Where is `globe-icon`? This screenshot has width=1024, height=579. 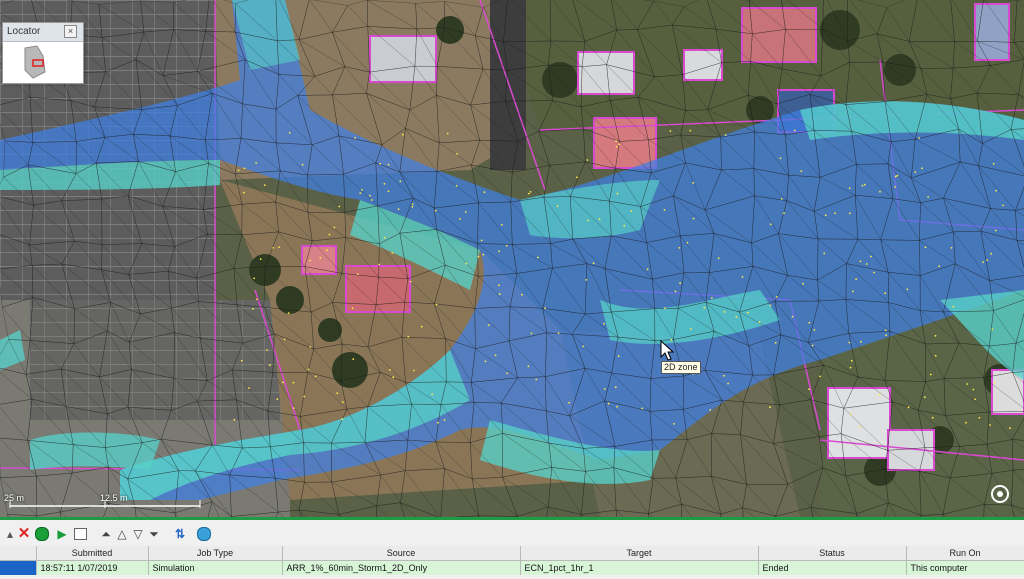
globe-icon is located at coordinates (204, 534).